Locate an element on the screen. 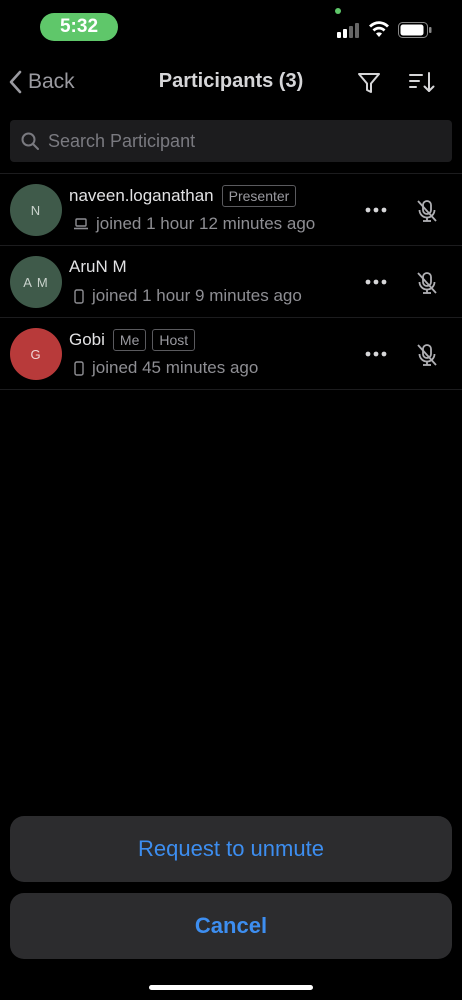  participant-name: AruN M is located at coordinates (98, 266).